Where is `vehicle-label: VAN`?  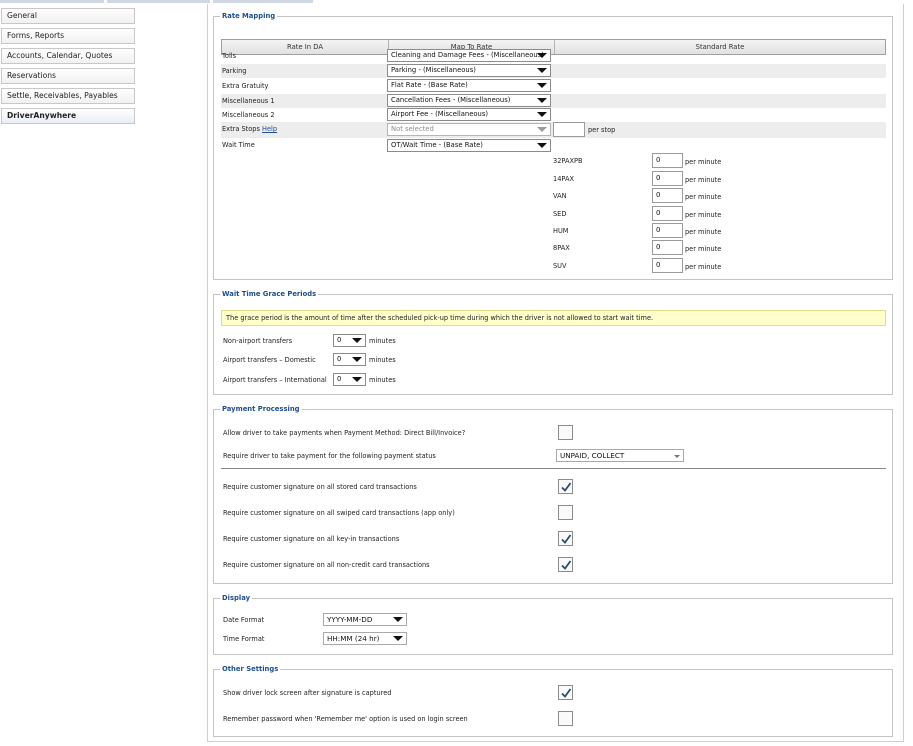
vehicle-label: VAN is located at coordinates (560, 196).